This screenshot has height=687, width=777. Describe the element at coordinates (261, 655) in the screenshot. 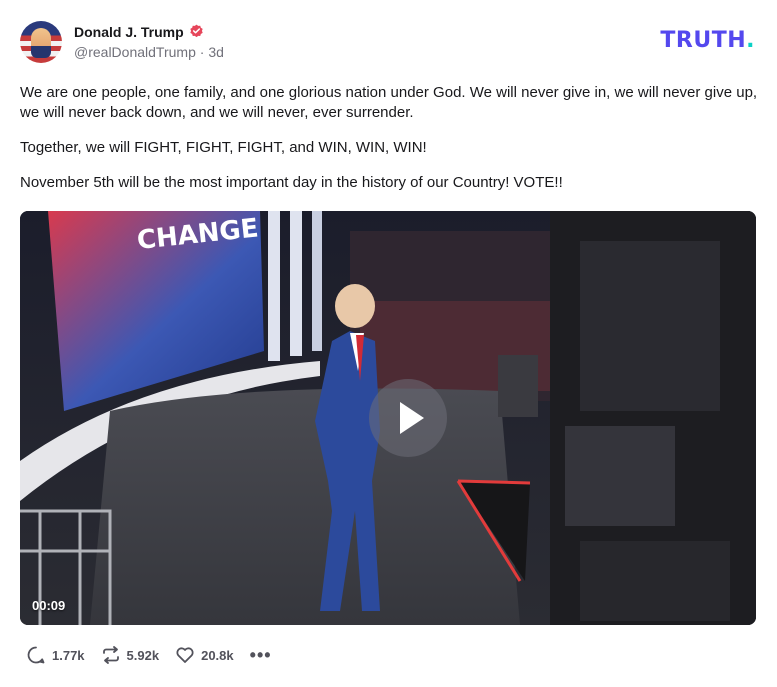

I see `more-icon: •••` at that location.